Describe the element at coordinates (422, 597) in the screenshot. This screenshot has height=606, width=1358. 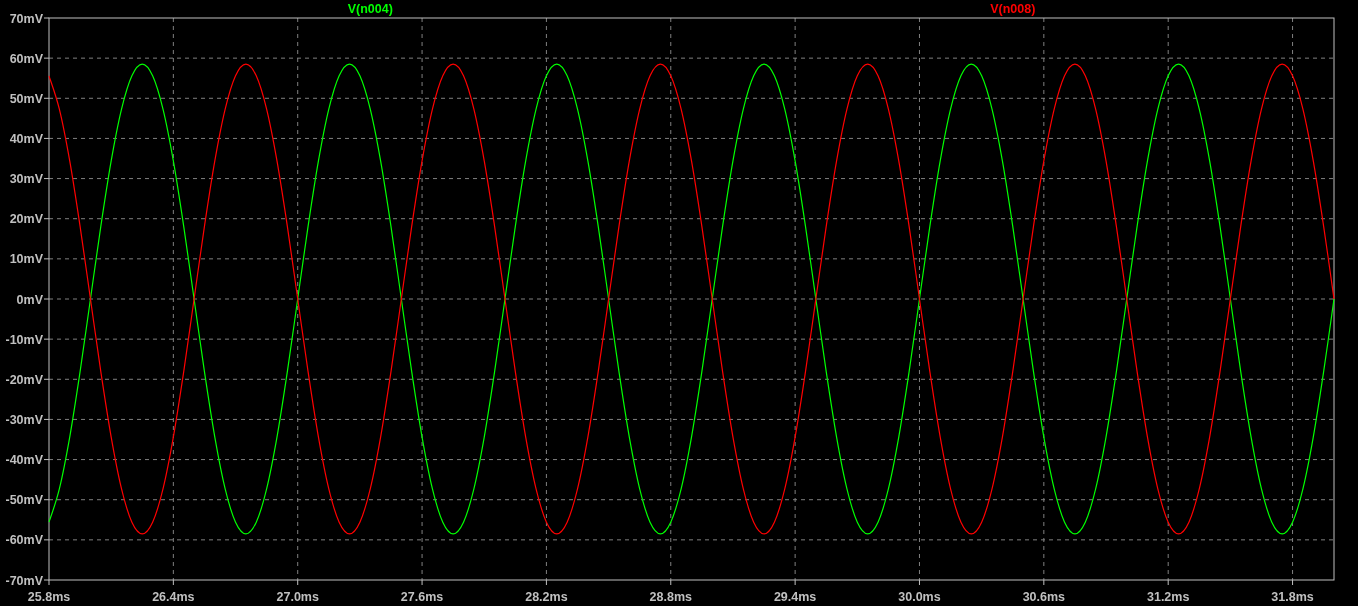
I see `x-axis-tick-label: 27.6ms` at that location.